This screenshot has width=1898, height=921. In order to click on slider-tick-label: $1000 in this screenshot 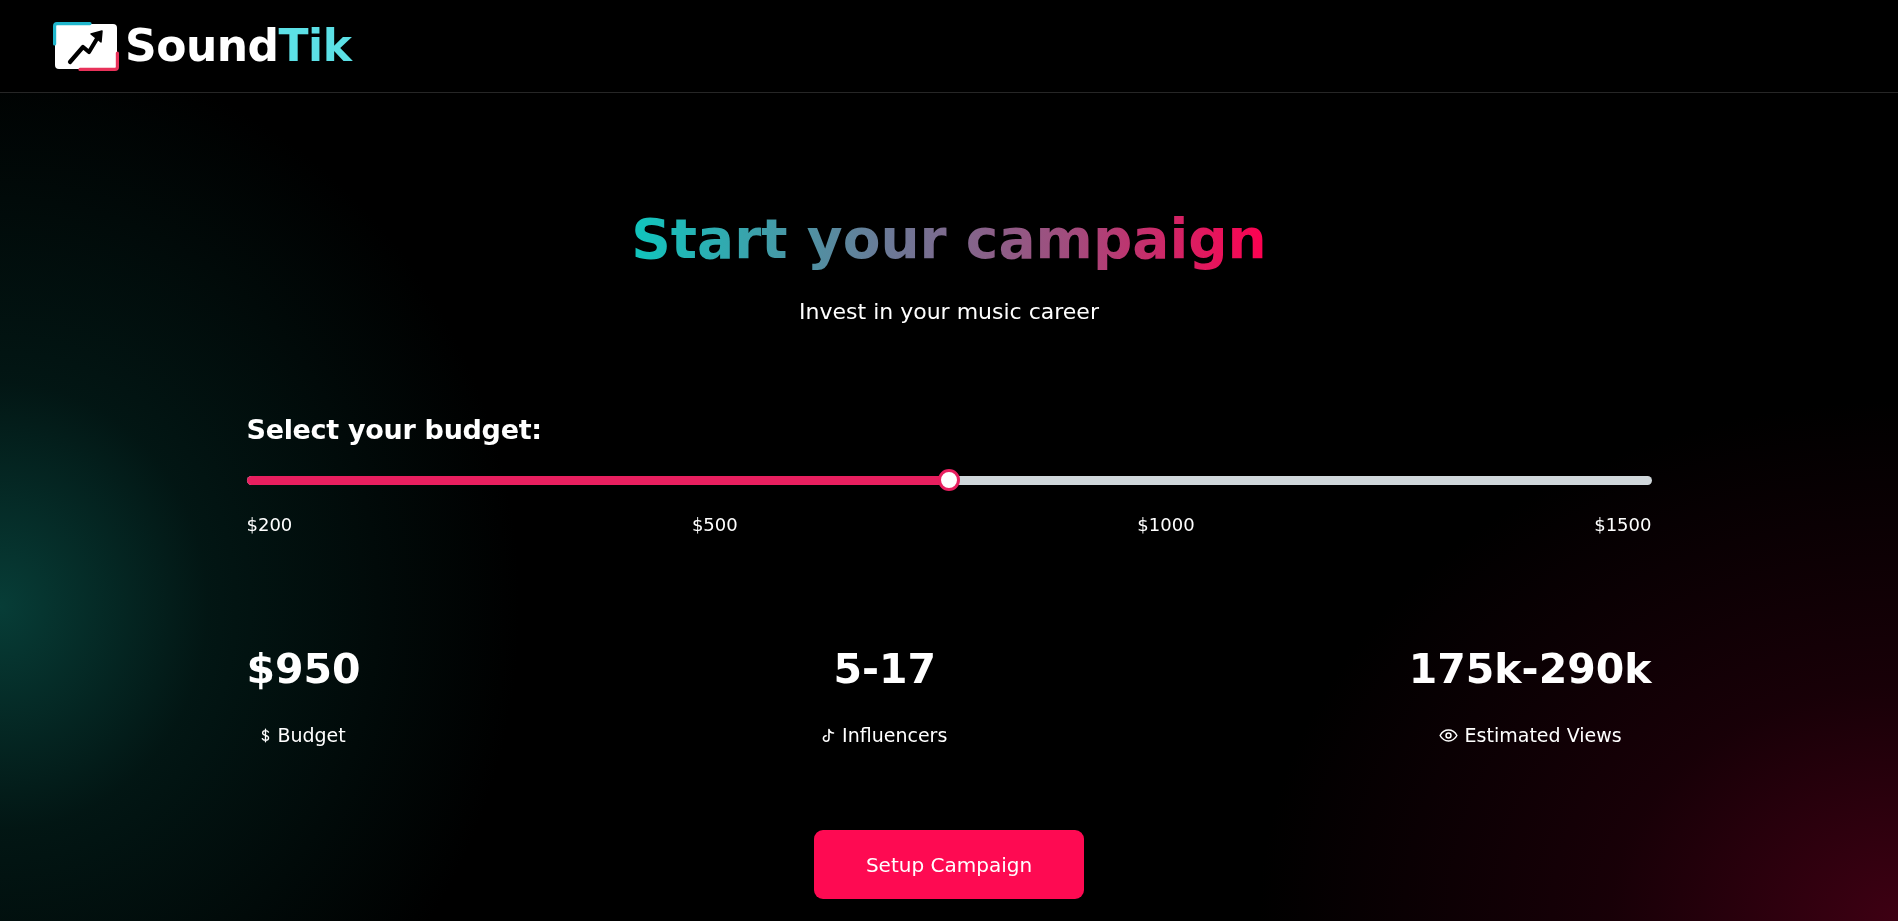, I will do `click(1166, 525)`.